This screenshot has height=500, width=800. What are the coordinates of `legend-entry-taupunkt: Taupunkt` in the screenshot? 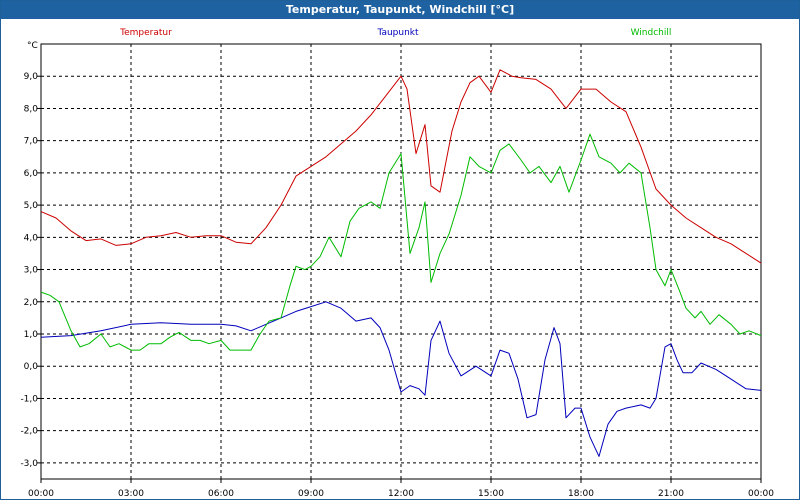 It's located at (397, 33).